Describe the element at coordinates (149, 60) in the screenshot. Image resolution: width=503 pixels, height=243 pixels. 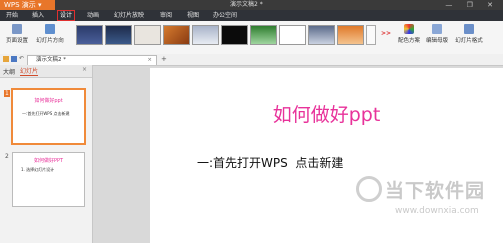
I see `close-tab-icon: ×` at that location.